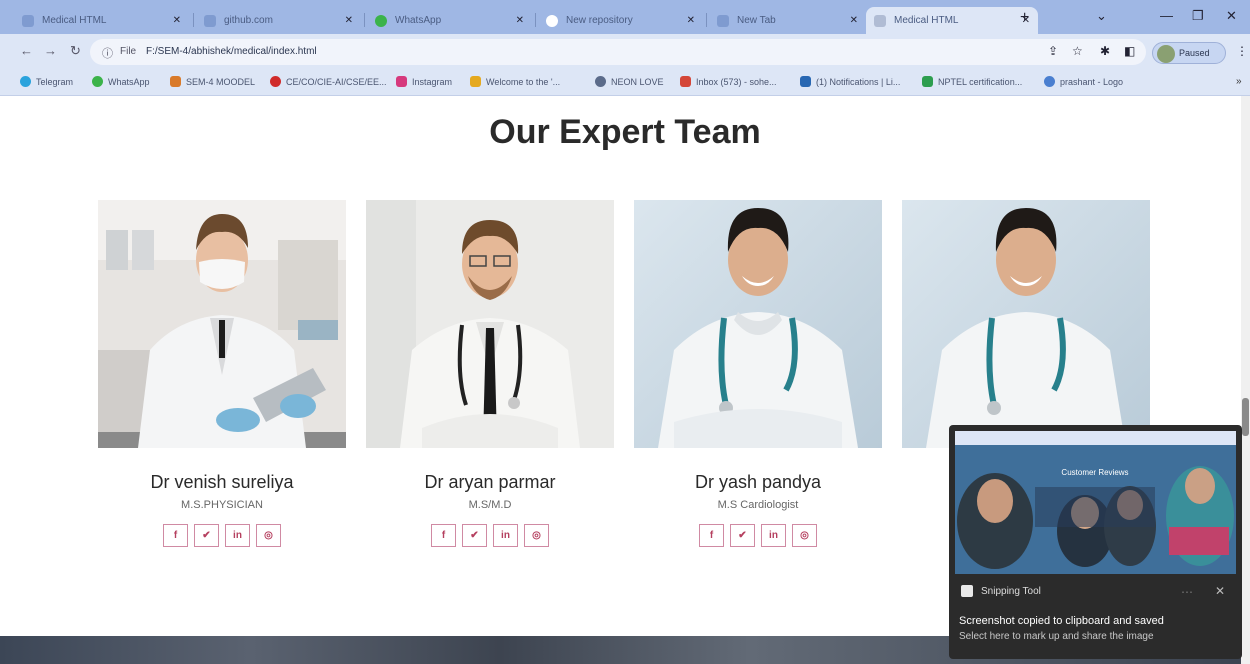  I want to click on profile-button: Paused, so click(1189, 53).